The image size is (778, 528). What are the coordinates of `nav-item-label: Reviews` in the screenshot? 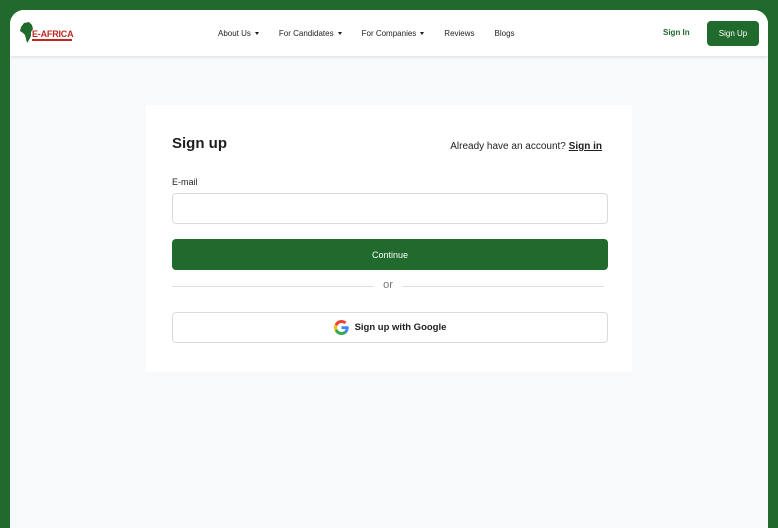 It's located at (459, 33).